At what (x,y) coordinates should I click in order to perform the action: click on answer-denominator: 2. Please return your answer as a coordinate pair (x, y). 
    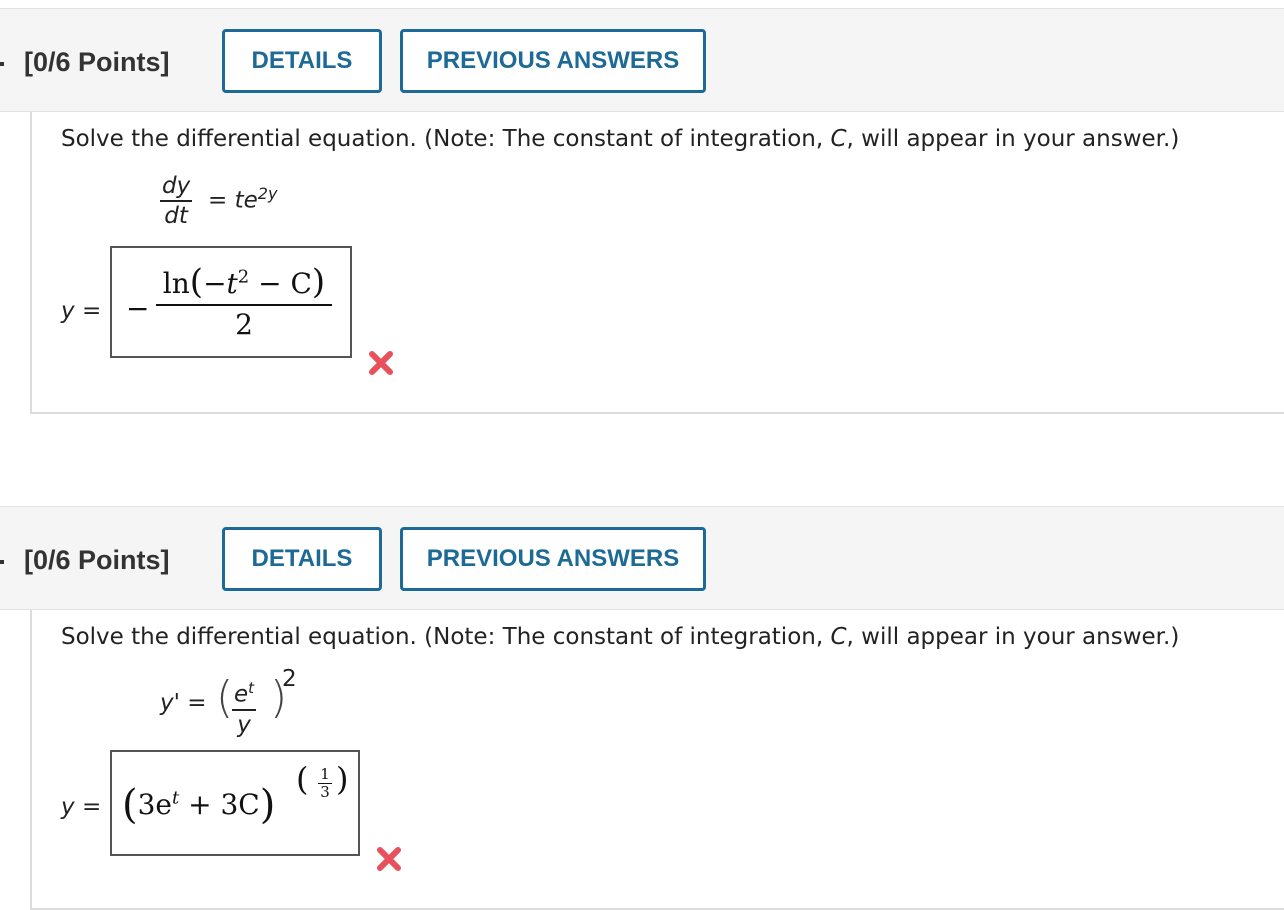
    Looking at the image, I should click on (244, 324).